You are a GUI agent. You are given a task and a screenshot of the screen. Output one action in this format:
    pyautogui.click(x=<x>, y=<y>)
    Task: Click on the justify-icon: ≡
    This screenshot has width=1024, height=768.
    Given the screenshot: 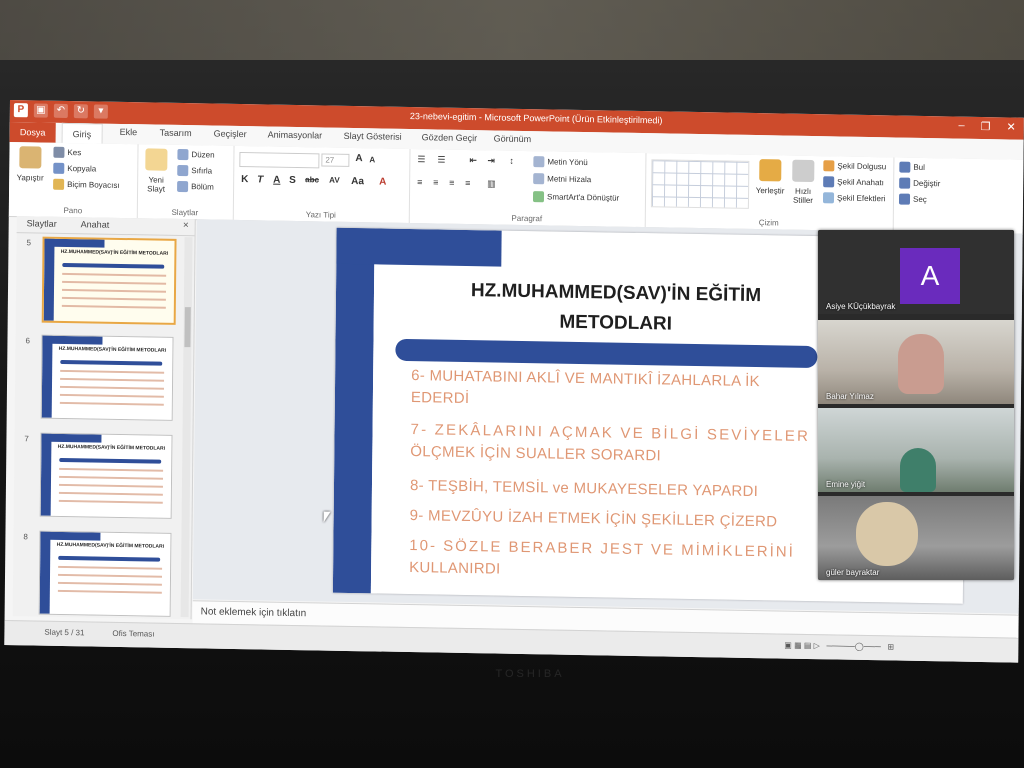 What is the action you would take?
    pyautogui.click(x=467, y=183)
    